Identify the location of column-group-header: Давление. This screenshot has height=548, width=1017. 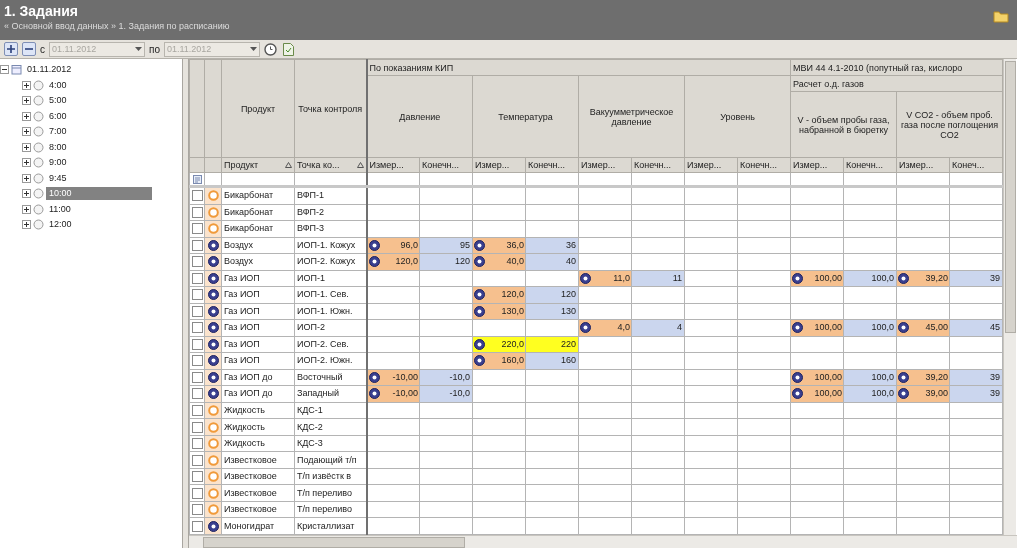
(419, 116).